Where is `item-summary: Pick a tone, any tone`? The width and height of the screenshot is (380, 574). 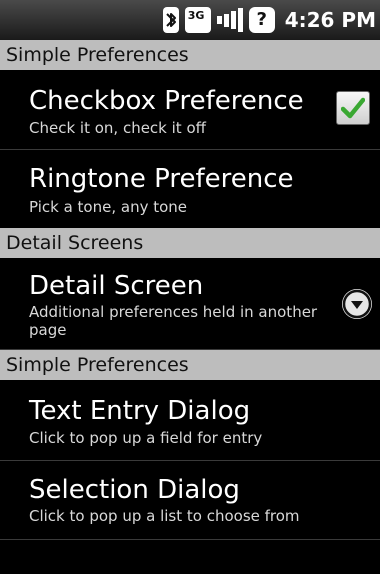
item-summary: Pick a tone, any tone is located at coordinates (108, 207).